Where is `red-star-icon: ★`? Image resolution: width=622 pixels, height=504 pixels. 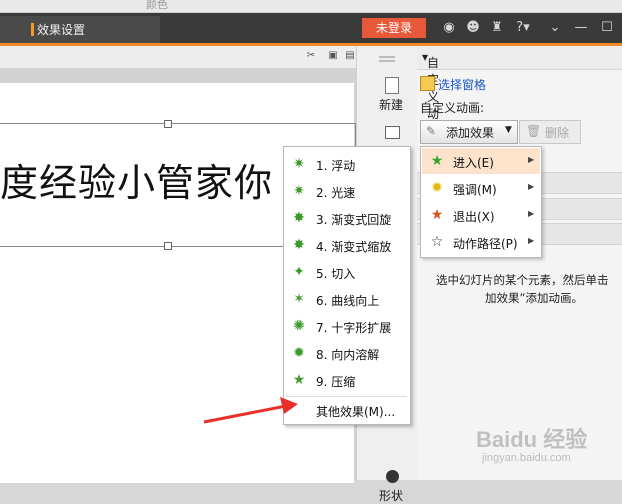 red-star-icon: ★ is located at coordinates (437, 215).